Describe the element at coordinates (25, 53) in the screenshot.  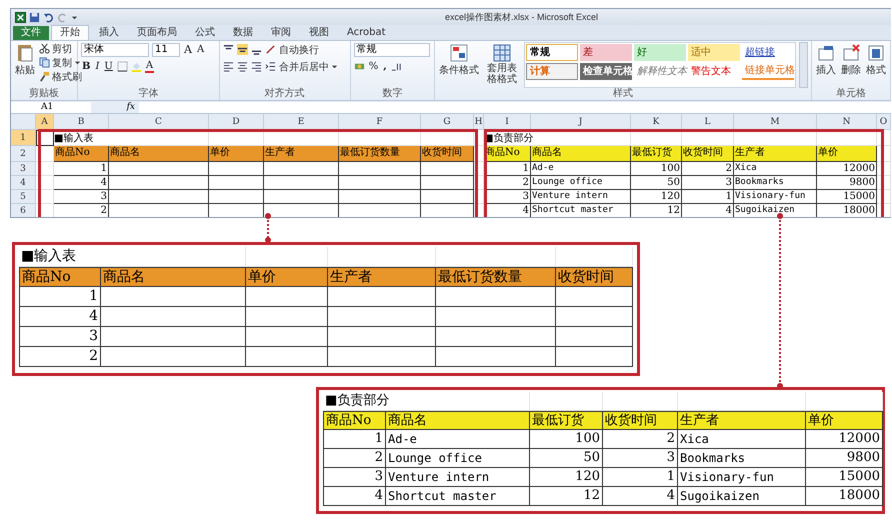
I see `clipboard-icon` at that location.